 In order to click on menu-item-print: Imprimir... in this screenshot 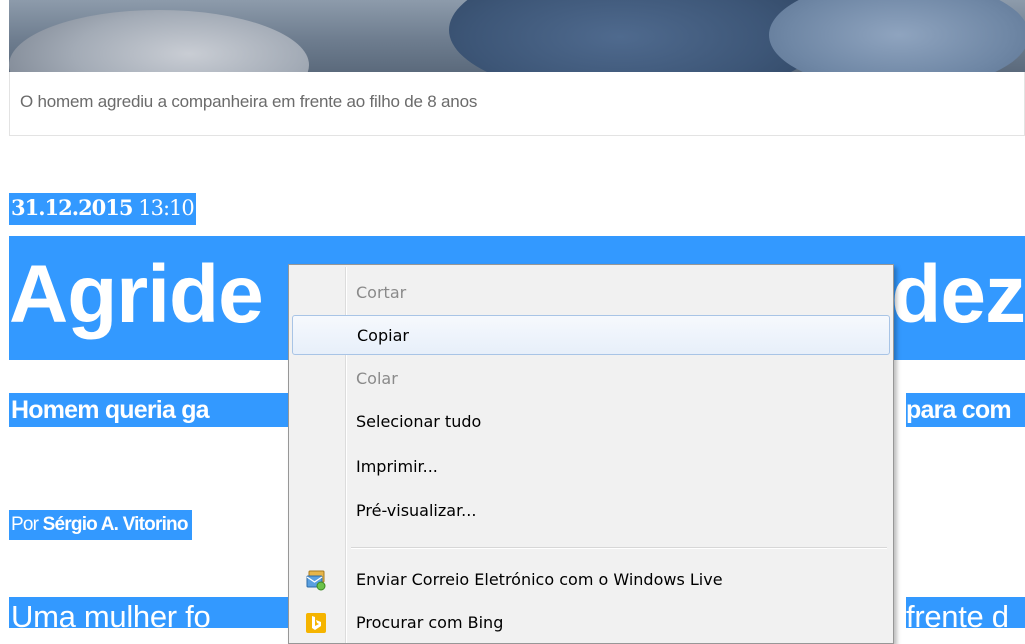, I will do `click(591, 467)`.